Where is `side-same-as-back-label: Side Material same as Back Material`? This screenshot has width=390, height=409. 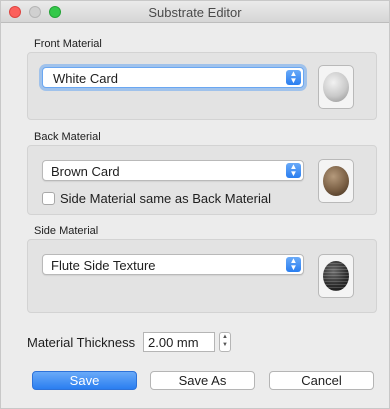 side-same-as-back-label: Side Material same as Back Material is located at coordinates (165, 198).